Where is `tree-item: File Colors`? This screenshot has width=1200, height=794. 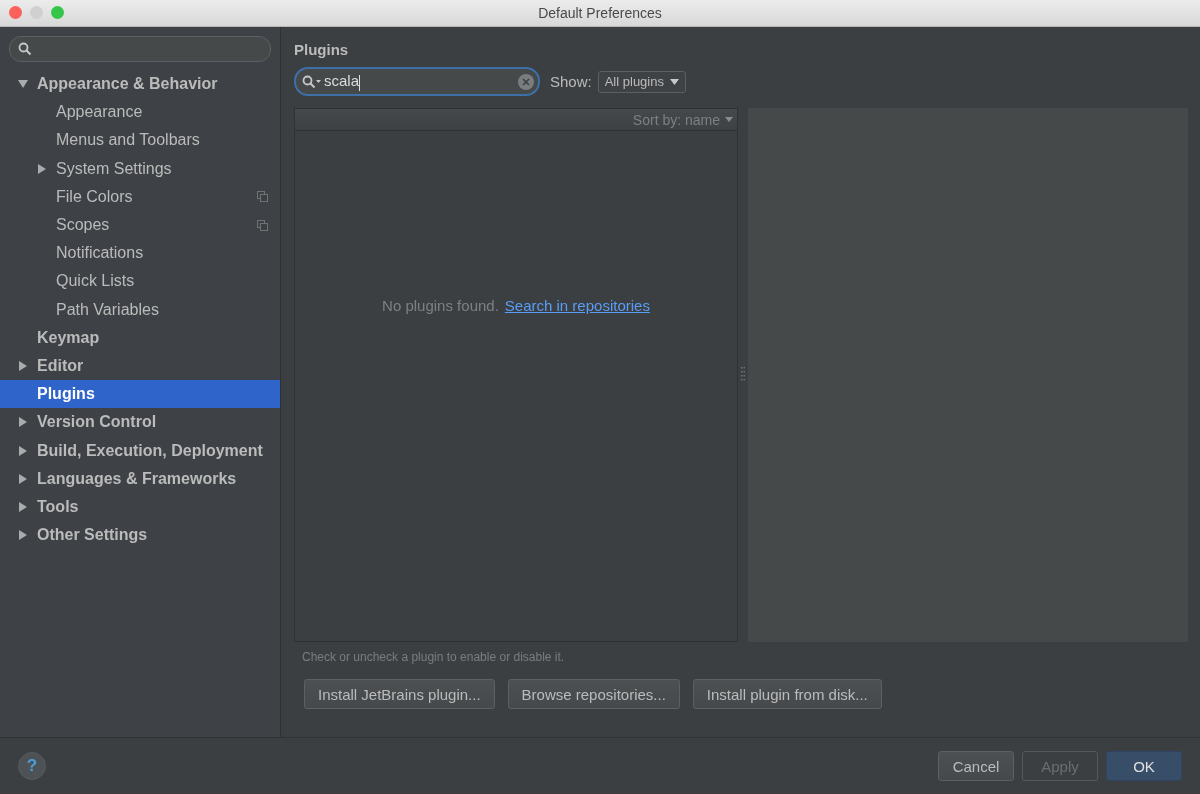
tree-item: File Colors is located at coordinates (140, 196).